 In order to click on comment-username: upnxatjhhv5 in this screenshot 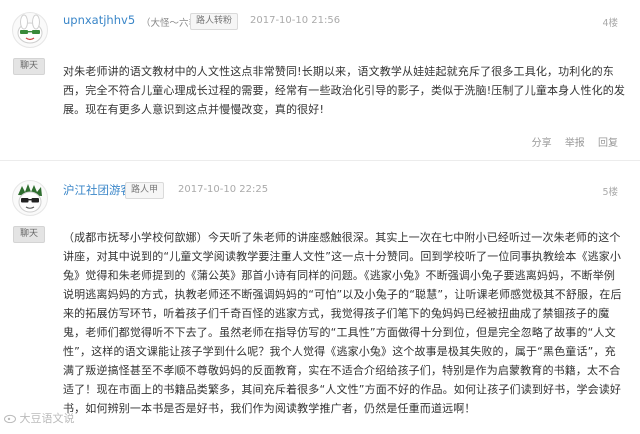, I will do `click(99, 20)`.